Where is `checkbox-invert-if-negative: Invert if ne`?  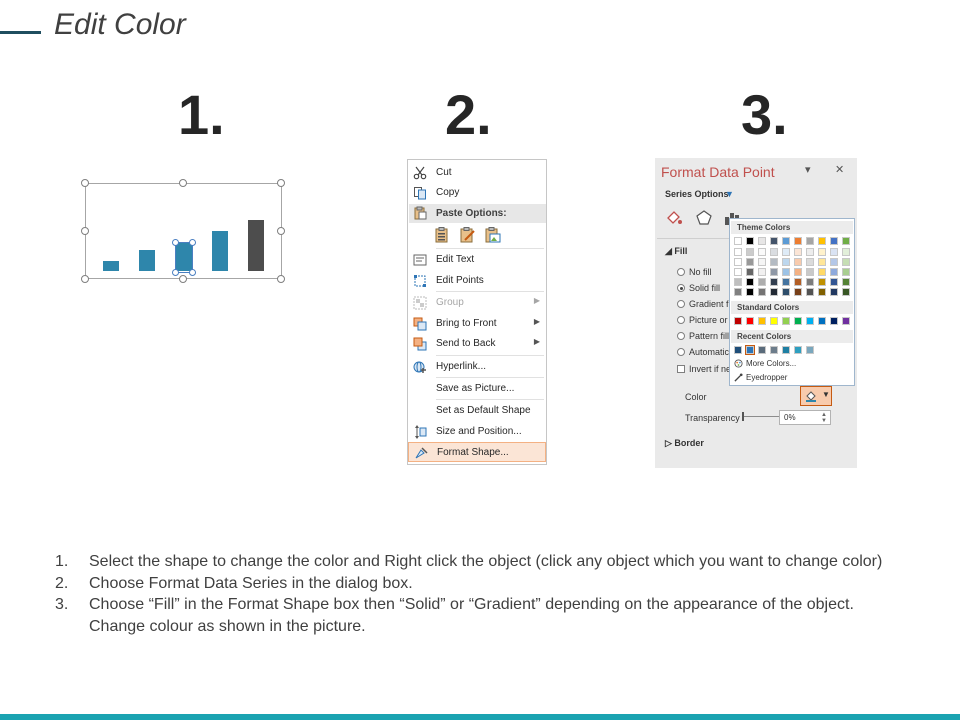
checkbox-invert-if-negative: Invert if ne is located at coordinates (704, 369).